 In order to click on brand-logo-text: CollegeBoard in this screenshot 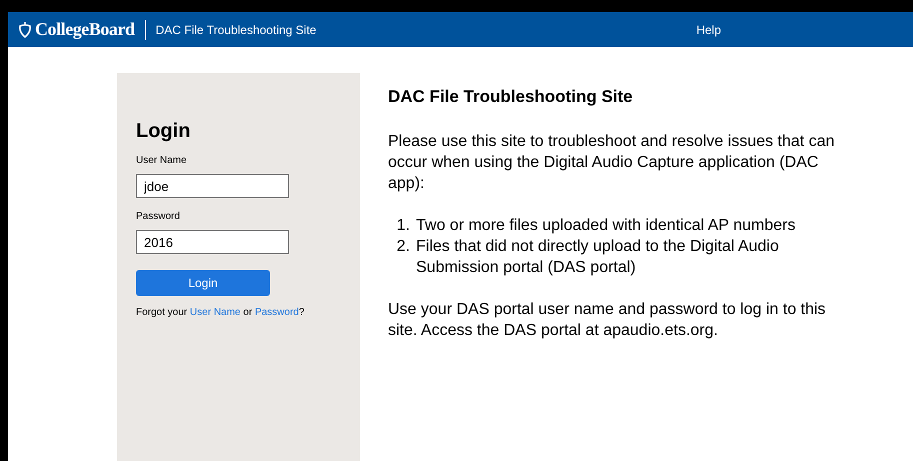, I will do `click(85, 29)`.